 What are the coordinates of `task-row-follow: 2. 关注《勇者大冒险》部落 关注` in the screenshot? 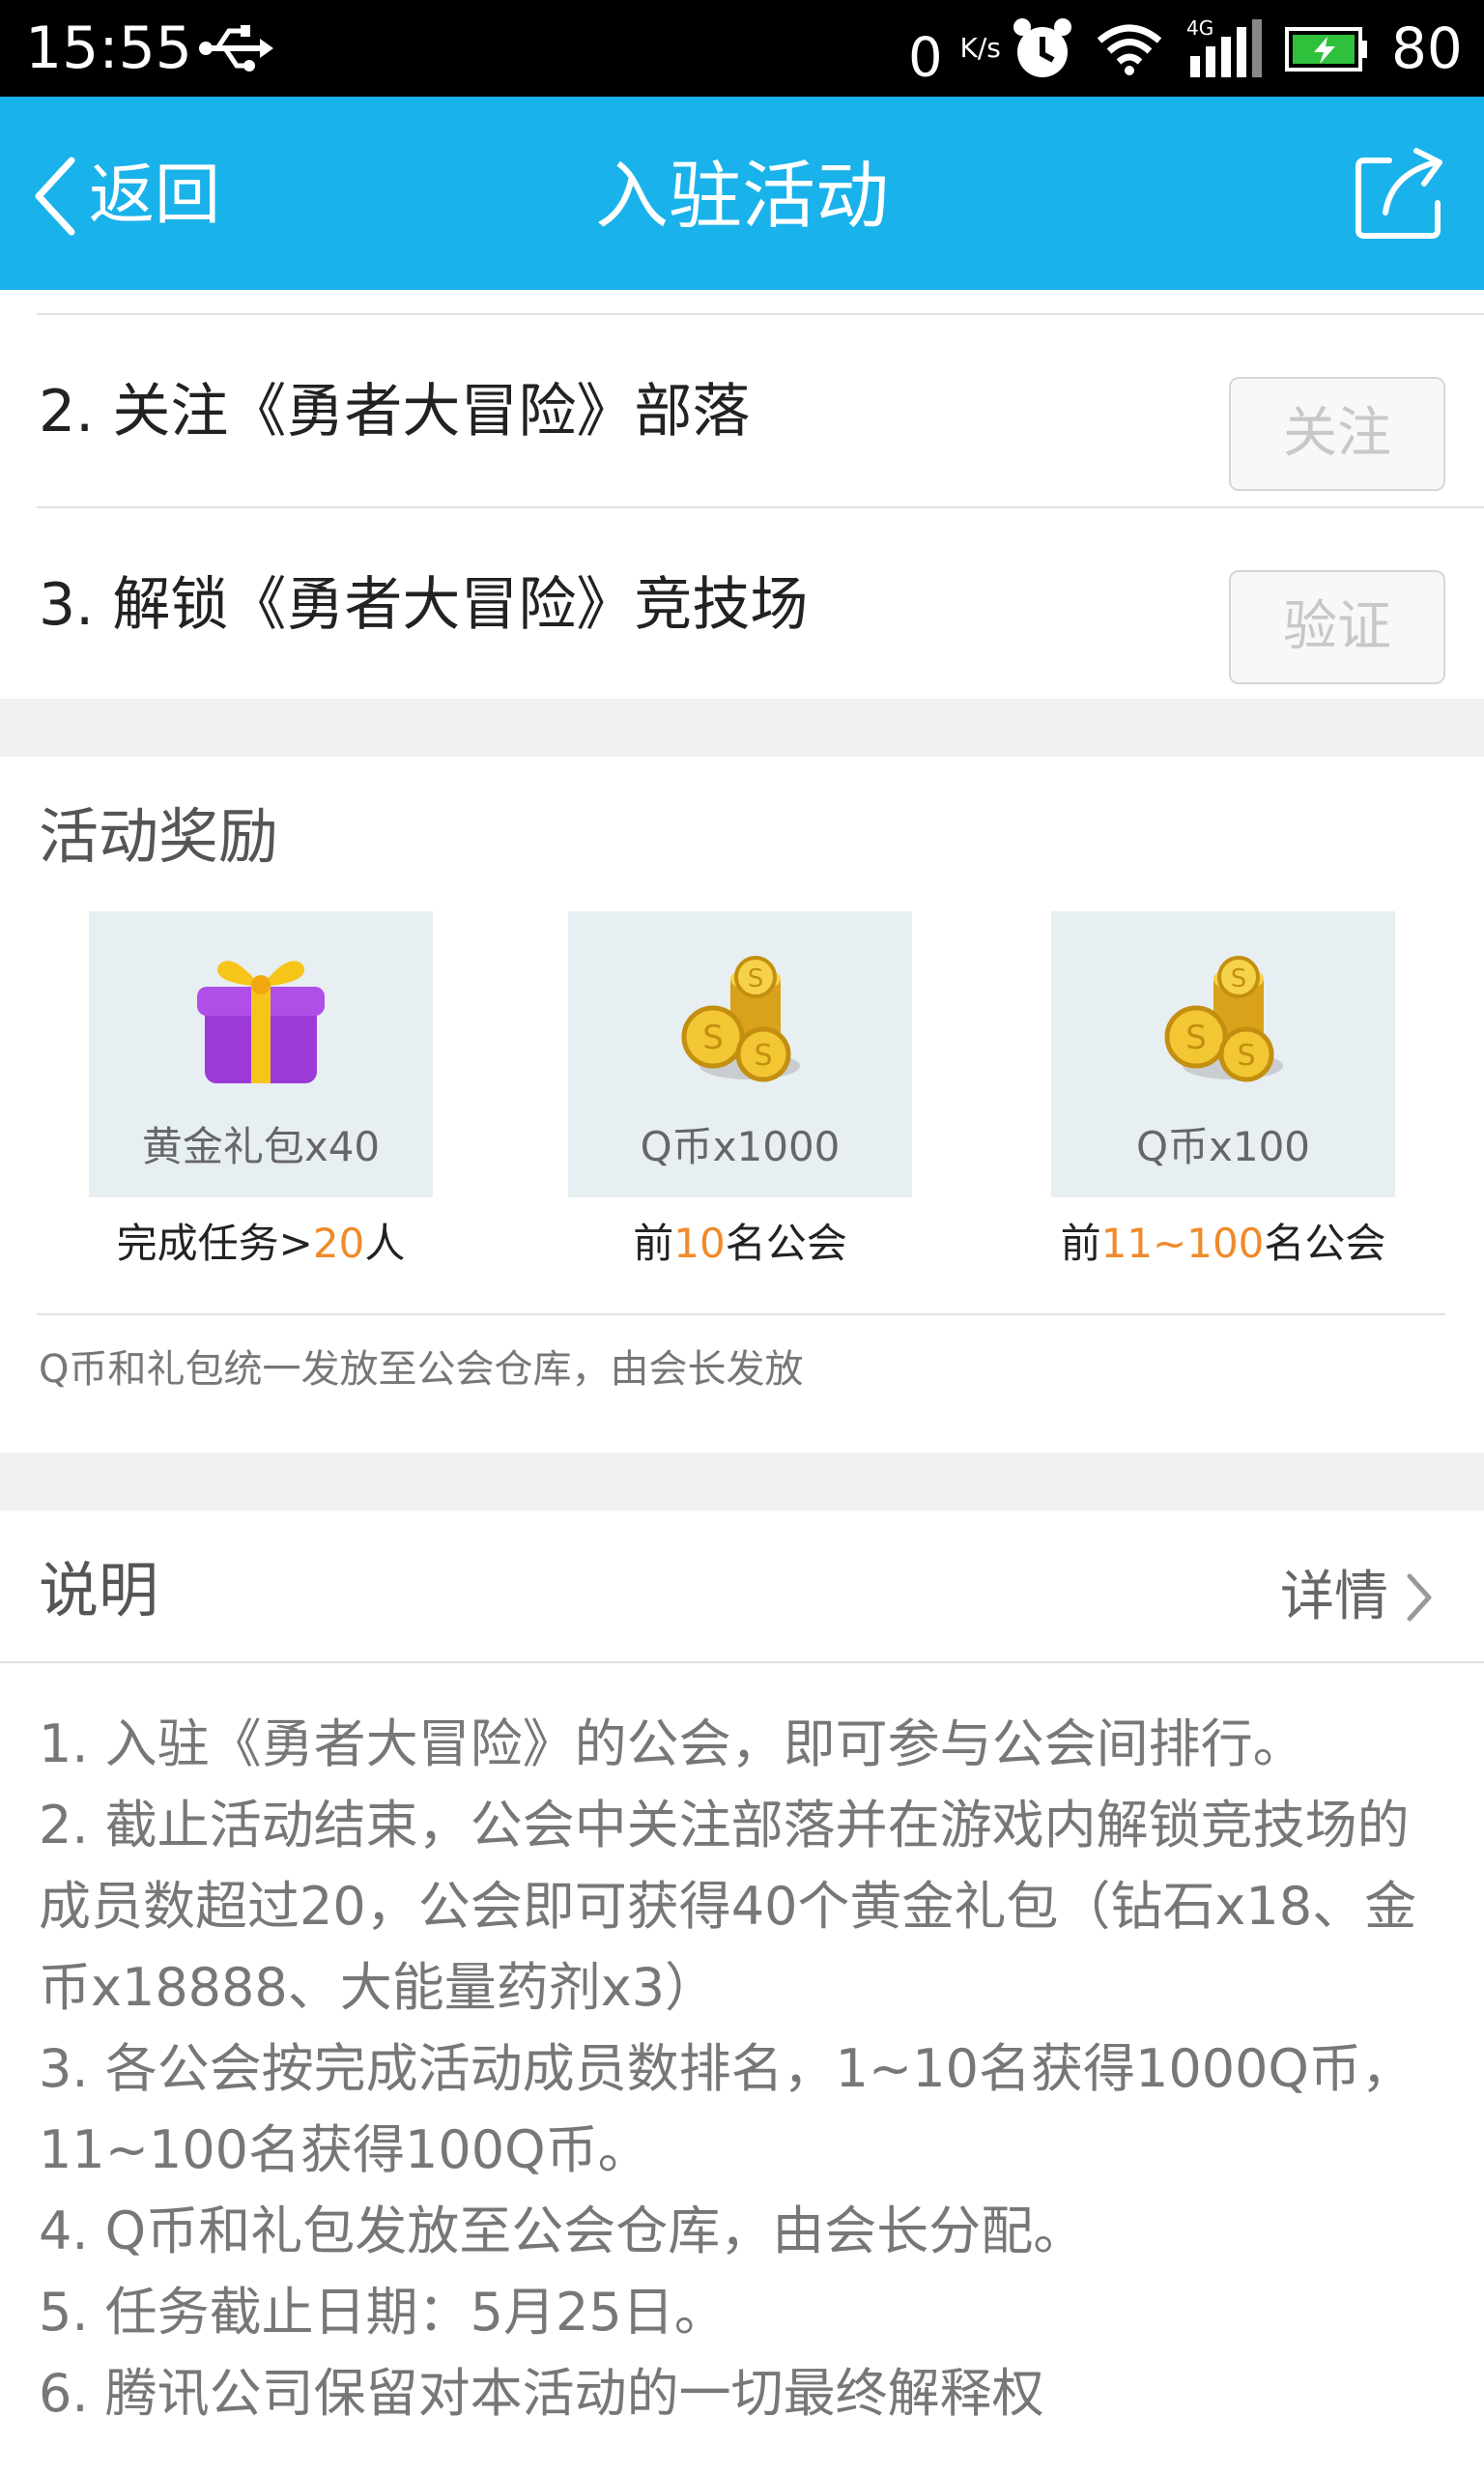 It's located at (742, 412).